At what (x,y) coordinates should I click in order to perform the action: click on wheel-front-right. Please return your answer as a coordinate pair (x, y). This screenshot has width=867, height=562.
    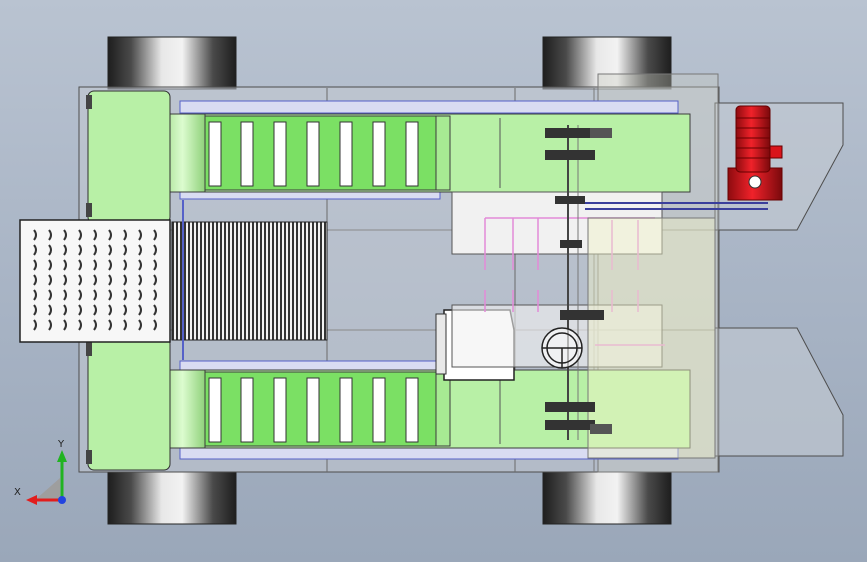
    Looking at the image, I should click on (172, 498).